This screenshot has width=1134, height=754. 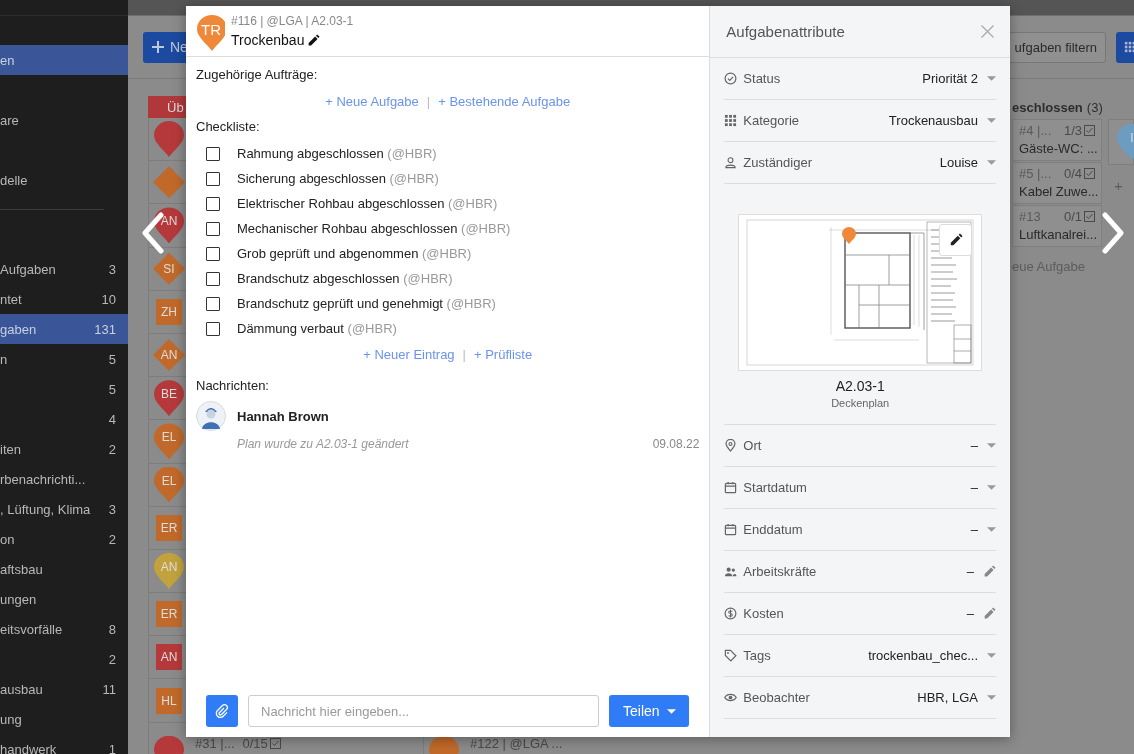 I want to click on eye-icon, so click(x=731, y=697).